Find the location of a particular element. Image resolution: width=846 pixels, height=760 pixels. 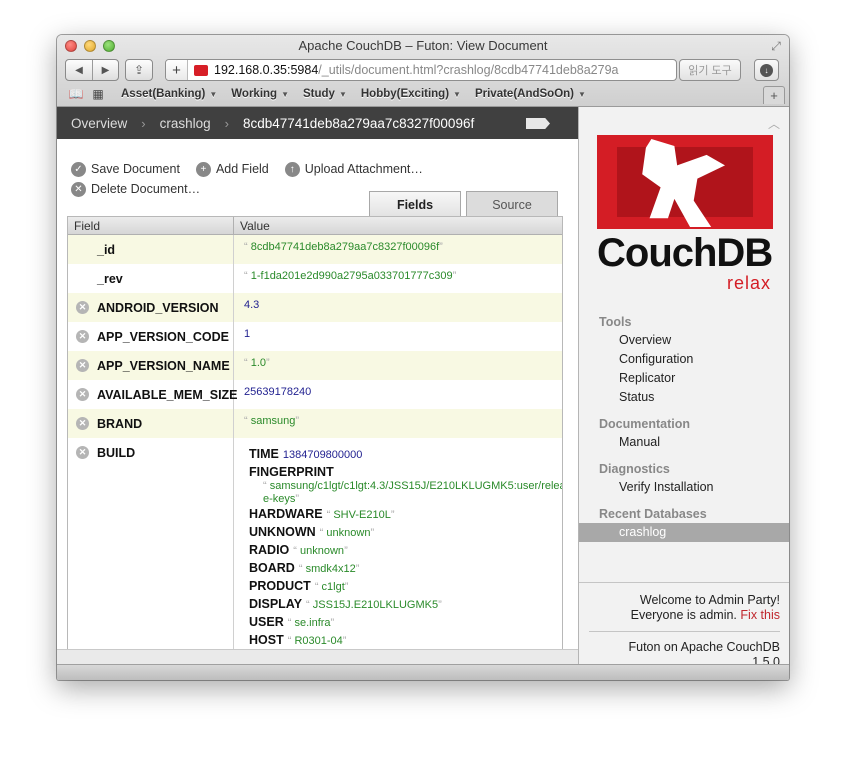

sidebar-item-replicator: Replicator is located at coordinates (684, 378).